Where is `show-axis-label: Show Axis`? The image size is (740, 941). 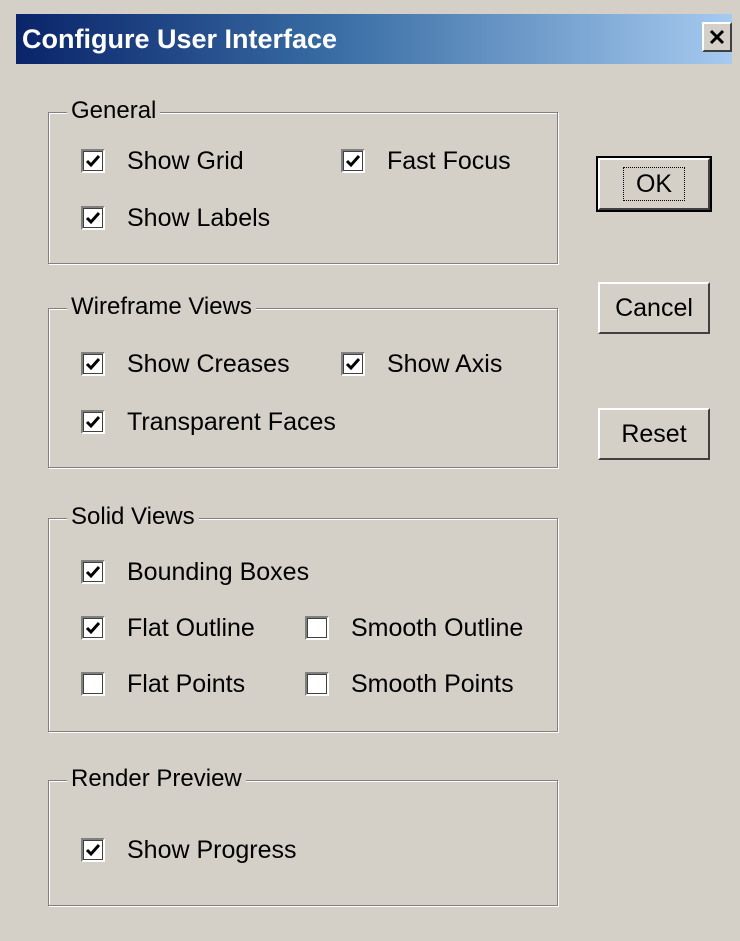 show-axis-label: Show Axis is located at coordinates (445, 364).